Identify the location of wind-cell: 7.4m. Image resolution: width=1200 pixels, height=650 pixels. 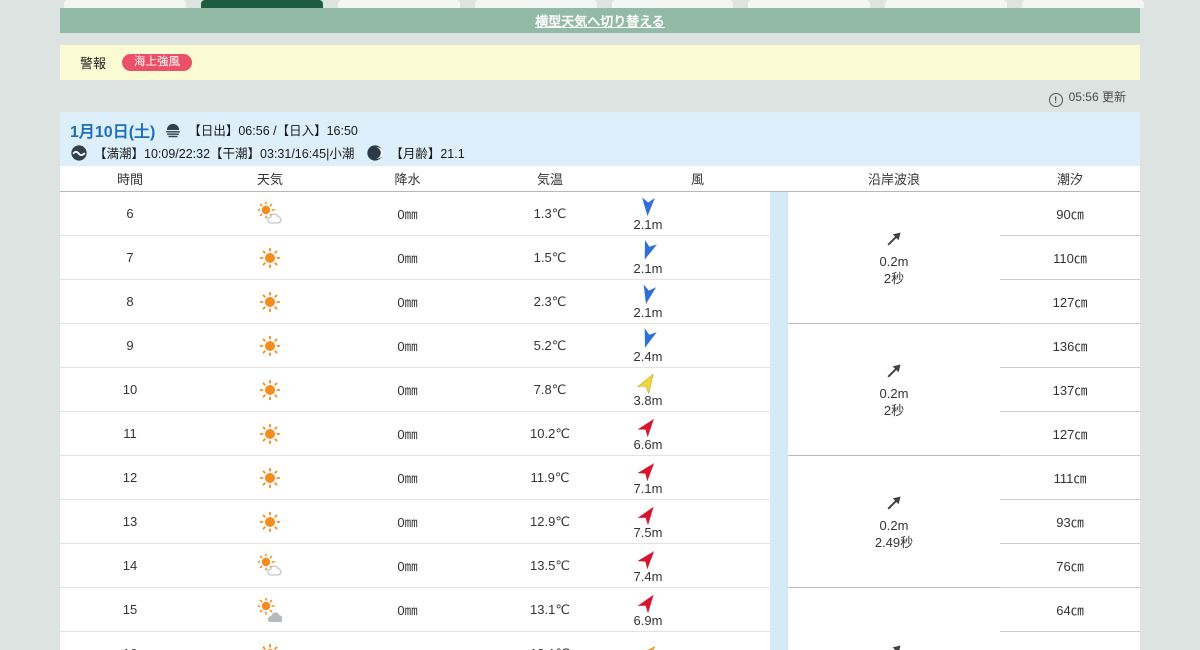
(697, 566).